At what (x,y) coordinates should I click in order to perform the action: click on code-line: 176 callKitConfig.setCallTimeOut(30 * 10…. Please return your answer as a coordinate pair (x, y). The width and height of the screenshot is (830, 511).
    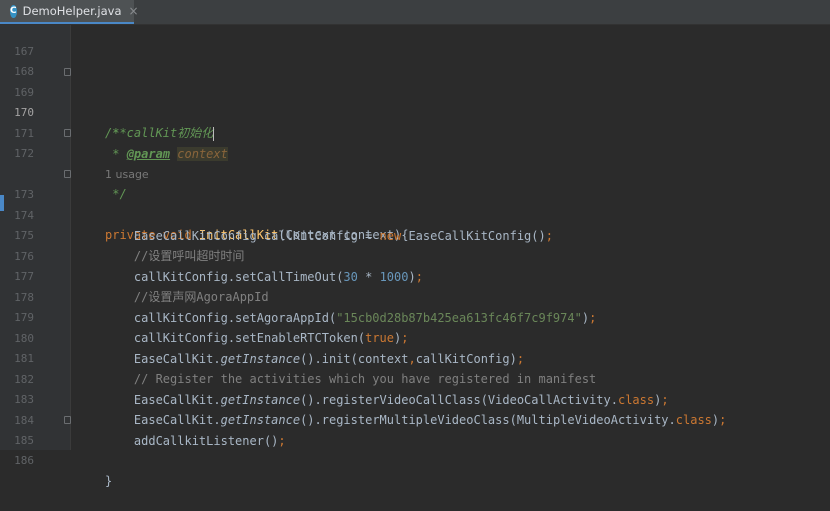
    Looking at the image, I should click on (415, 255).